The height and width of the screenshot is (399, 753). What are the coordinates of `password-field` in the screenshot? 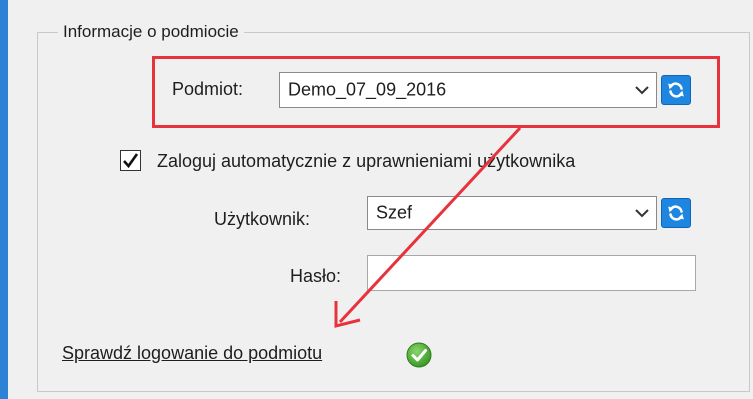 It's located at (531, 273).